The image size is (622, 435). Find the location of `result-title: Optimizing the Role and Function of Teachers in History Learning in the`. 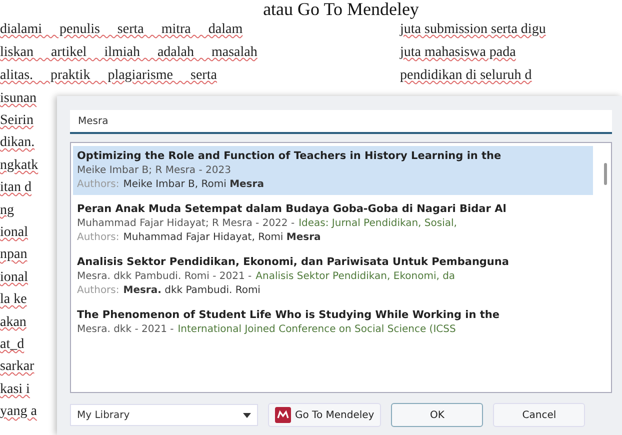

result-title: Optimizing the Role and Function of Teachers in History Learning in the is located at coordinates (289, 156).